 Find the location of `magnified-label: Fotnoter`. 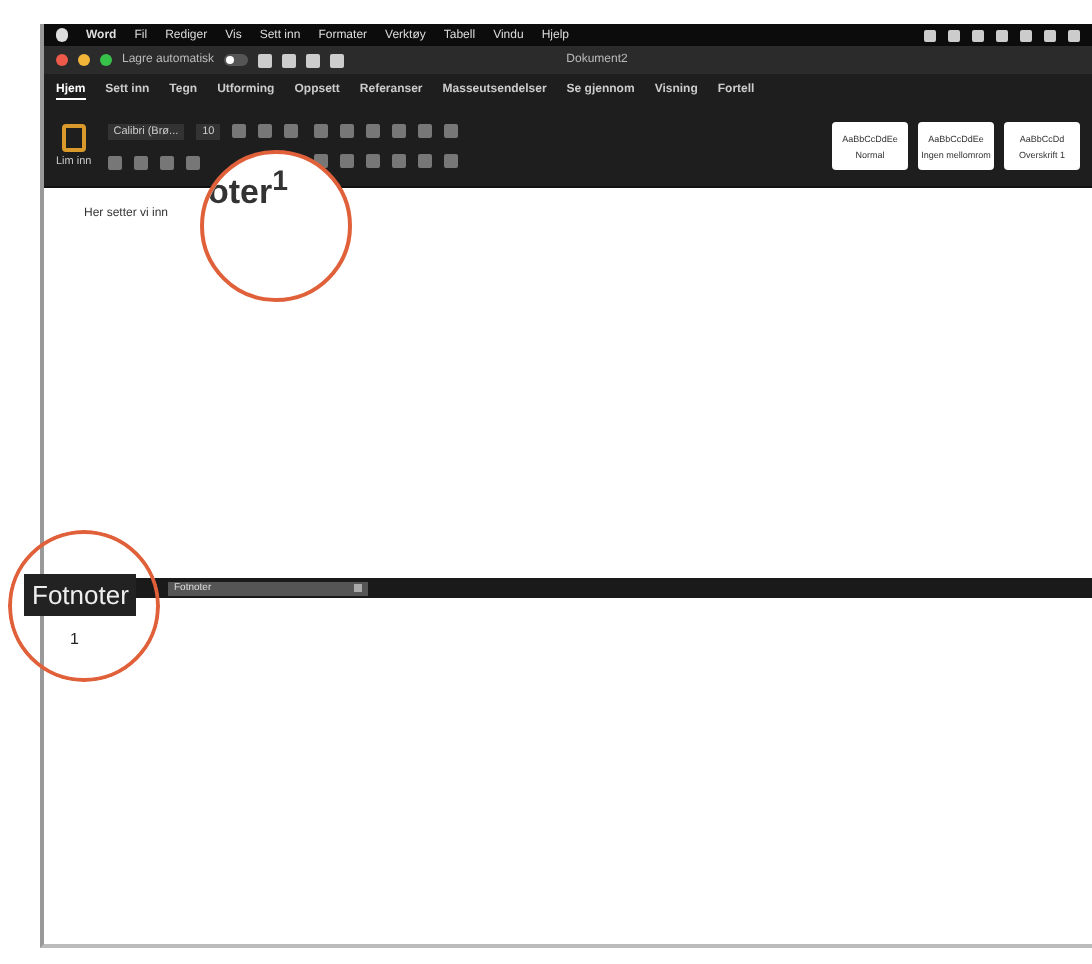

magnified-label: Fotnoter is located at coordinates (80, 595).